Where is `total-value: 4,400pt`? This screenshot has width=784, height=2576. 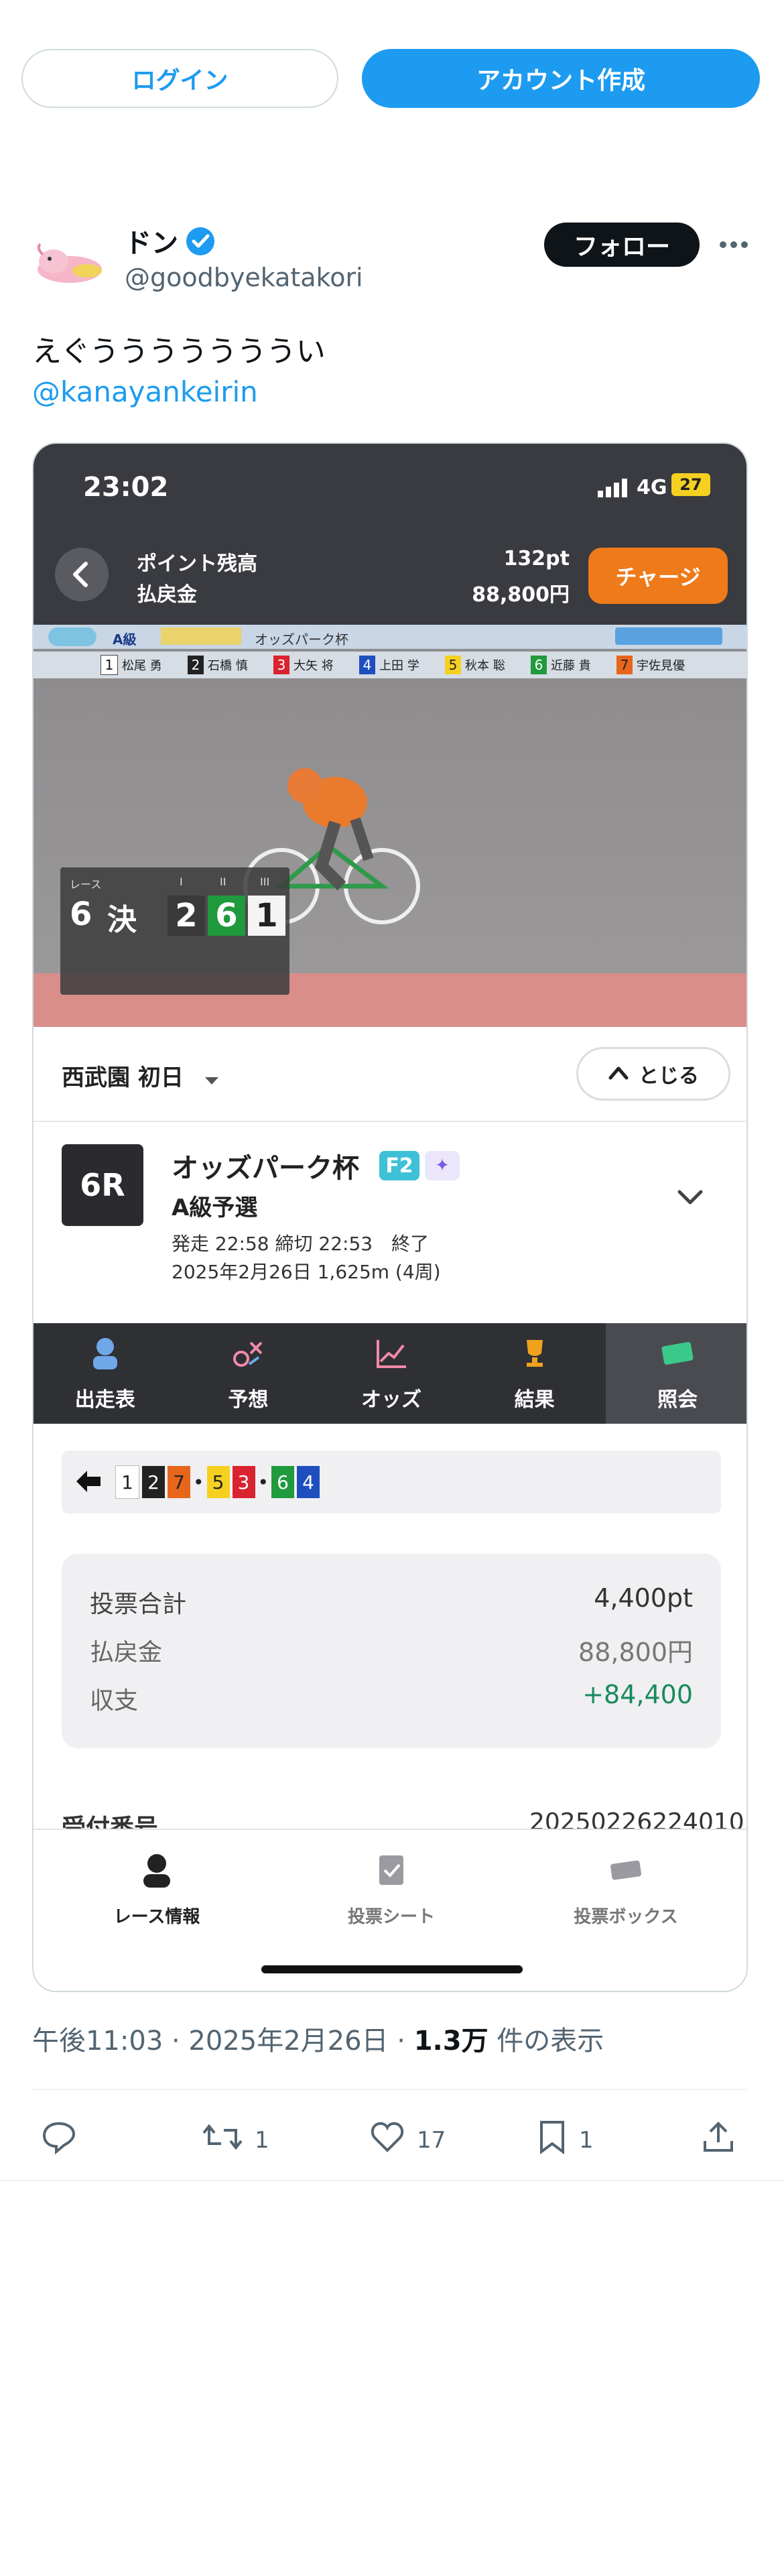 total-value: 4,400pt is located at coordinates (643, 1598).